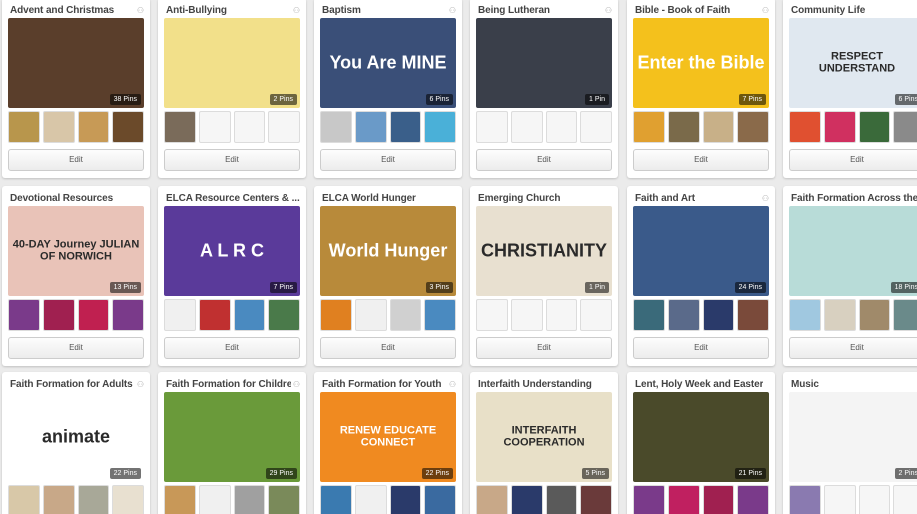 This screenshot has width=917, height=514. Describe the element at coordinates (828, 10) in the screenshot. I see `board-title: Community Life` at that location.